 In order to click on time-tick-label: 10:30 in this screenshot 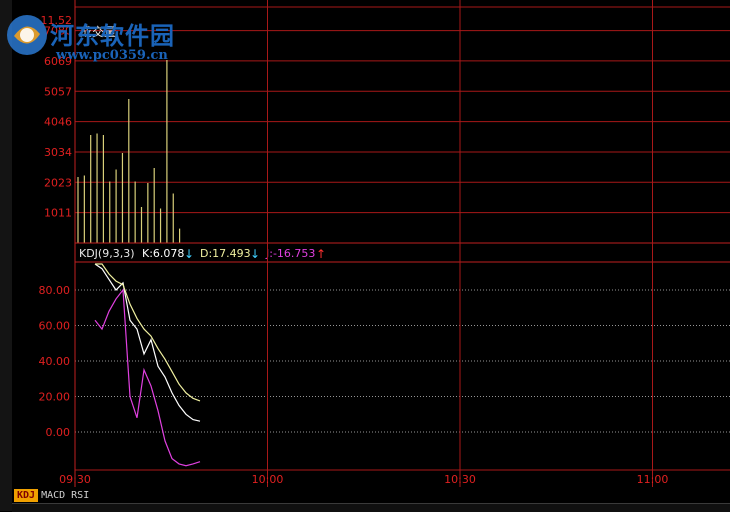, I will do `click(460, 479)`.